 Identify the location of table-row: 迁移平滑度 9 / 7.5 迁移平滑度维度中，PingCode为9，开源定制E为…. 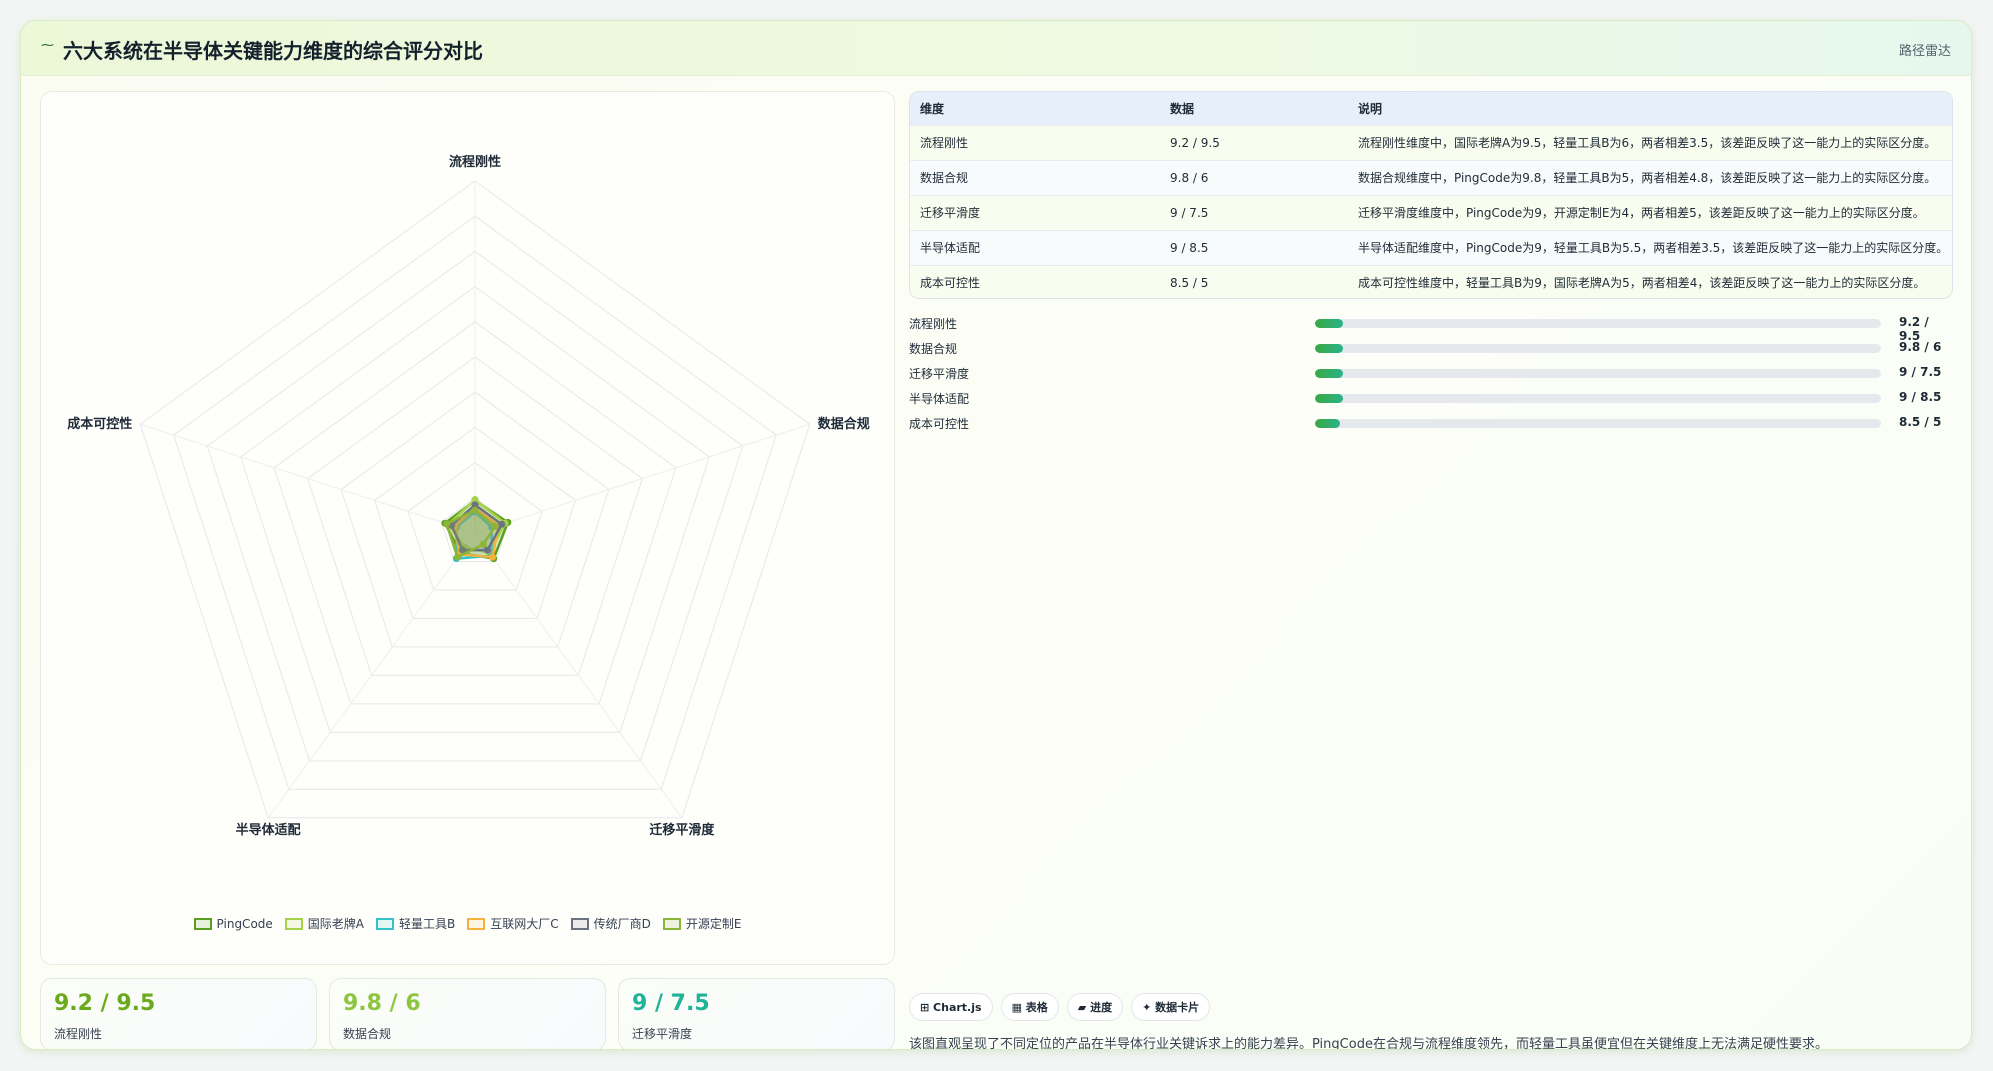
(1431, 212).